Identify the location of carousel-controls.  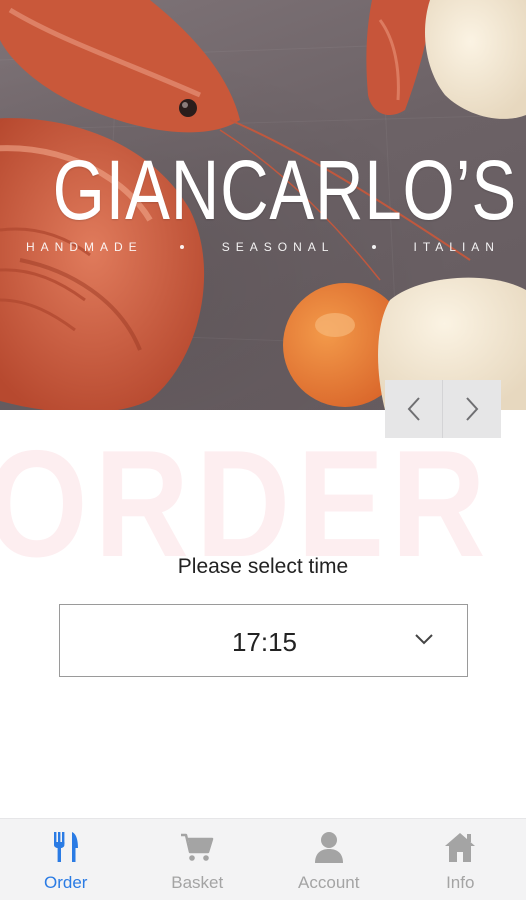
(443, 409).